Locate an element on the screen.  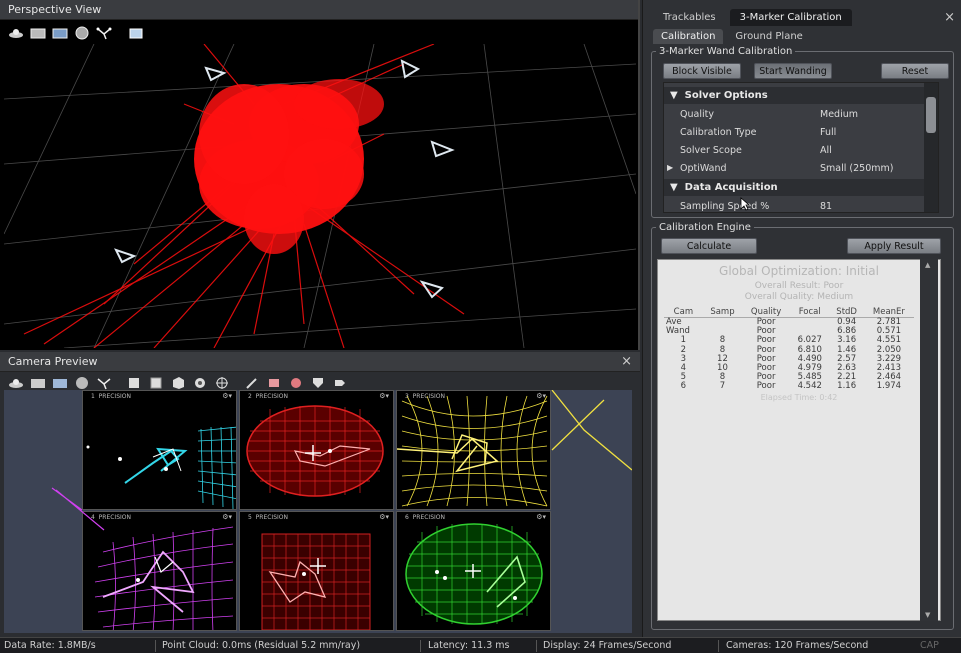
expand-arrow-icon: ▶ is located at coordinates (670, 167).